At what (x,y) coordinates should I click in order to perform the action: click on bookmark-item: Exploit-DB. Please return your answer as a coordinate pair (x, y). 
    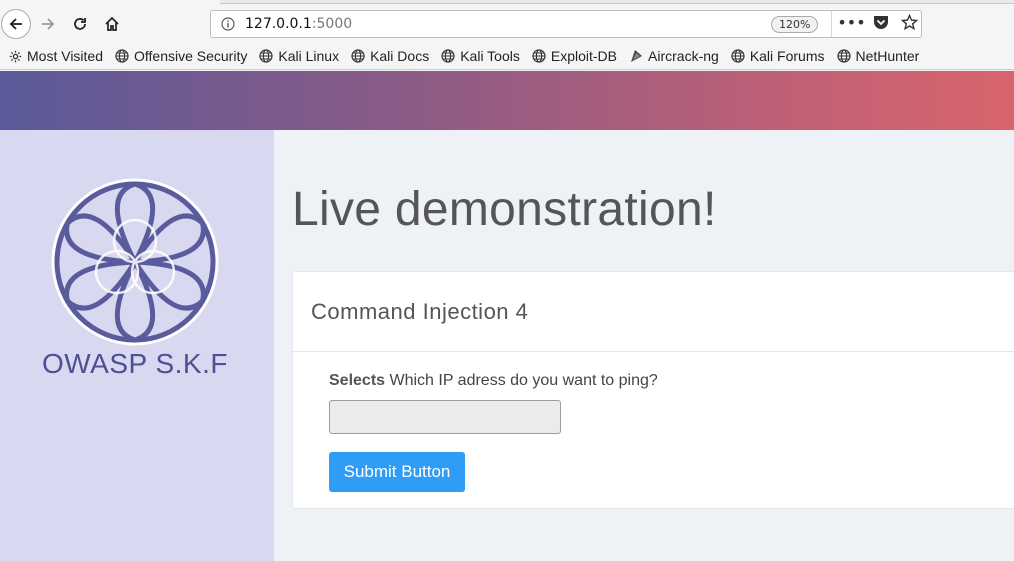
    Looking at the image, I should click on (574, 56).